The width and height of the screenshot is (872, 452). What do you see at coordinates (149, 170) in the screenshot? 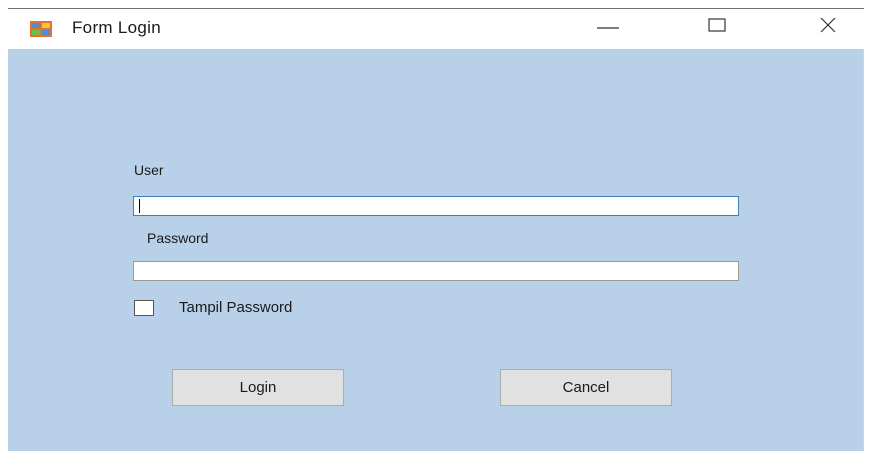
I see `user-label: User` at bounding box center [149, 170].